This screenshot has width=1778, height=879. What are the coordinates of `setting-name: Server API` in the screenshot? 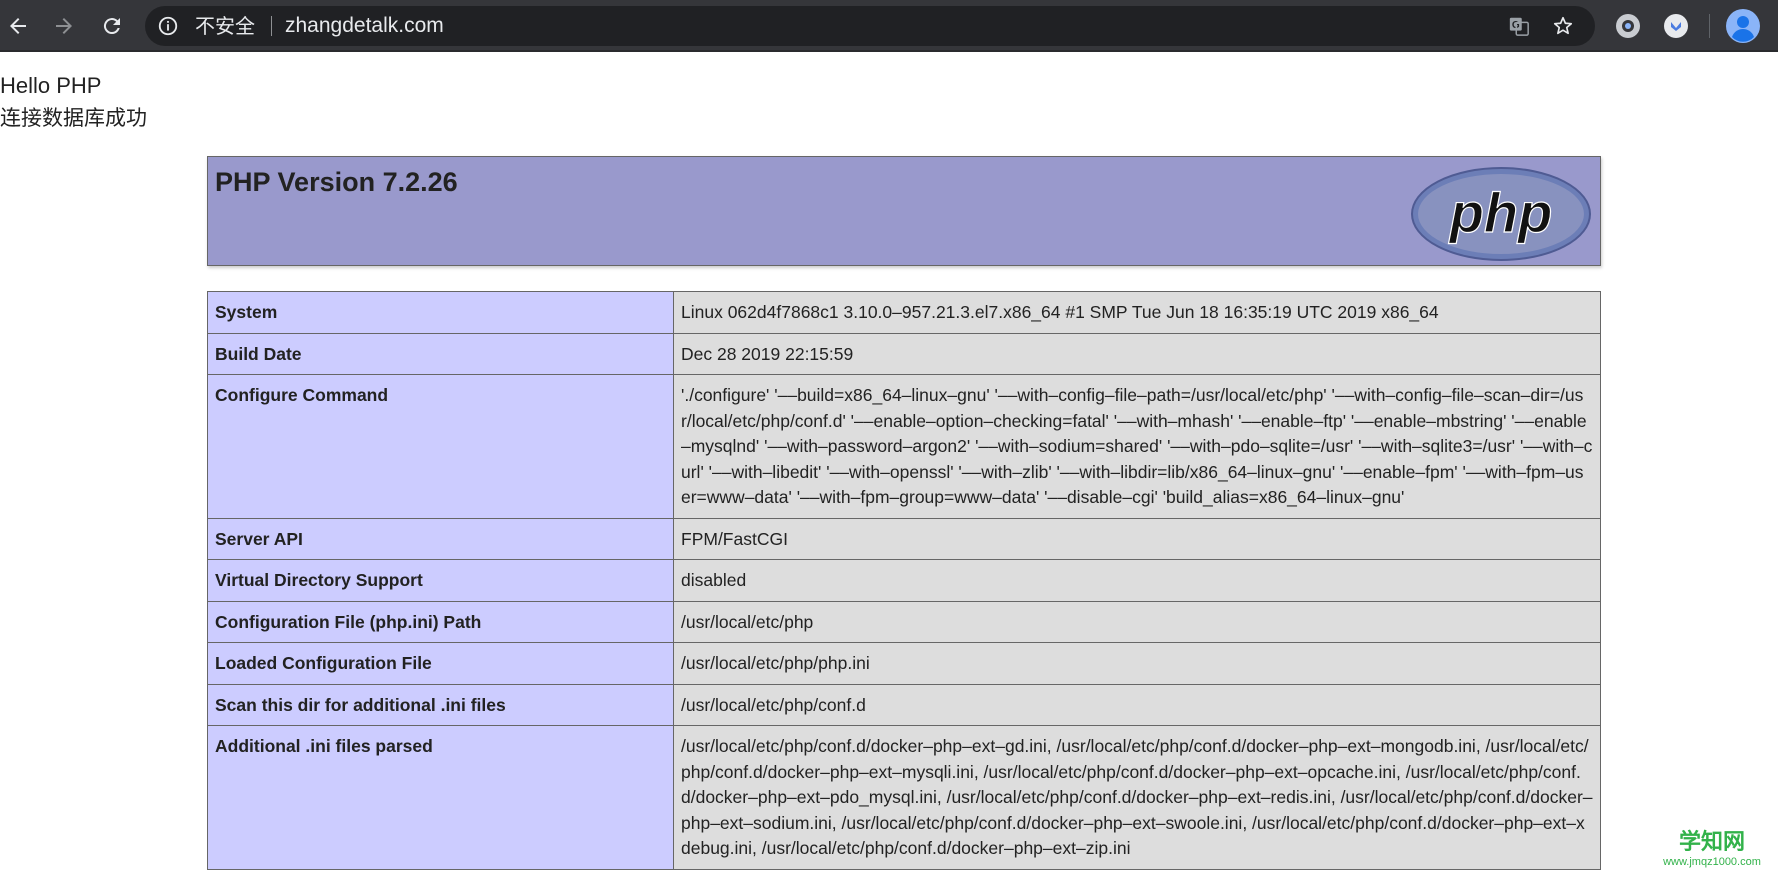 It's located at (440, 538).